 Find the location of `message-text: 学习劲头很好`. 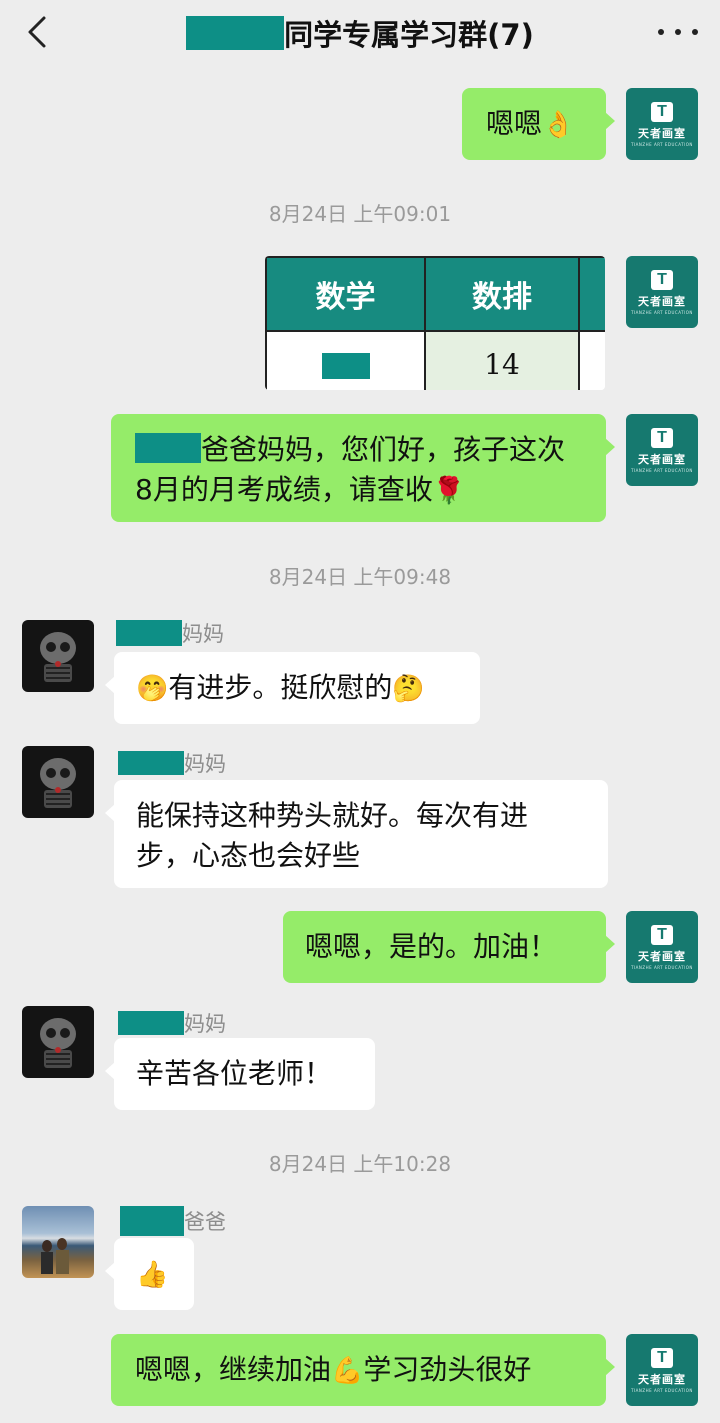

message-text: 学习劲头很好 is located at coordinates (447, 1369).